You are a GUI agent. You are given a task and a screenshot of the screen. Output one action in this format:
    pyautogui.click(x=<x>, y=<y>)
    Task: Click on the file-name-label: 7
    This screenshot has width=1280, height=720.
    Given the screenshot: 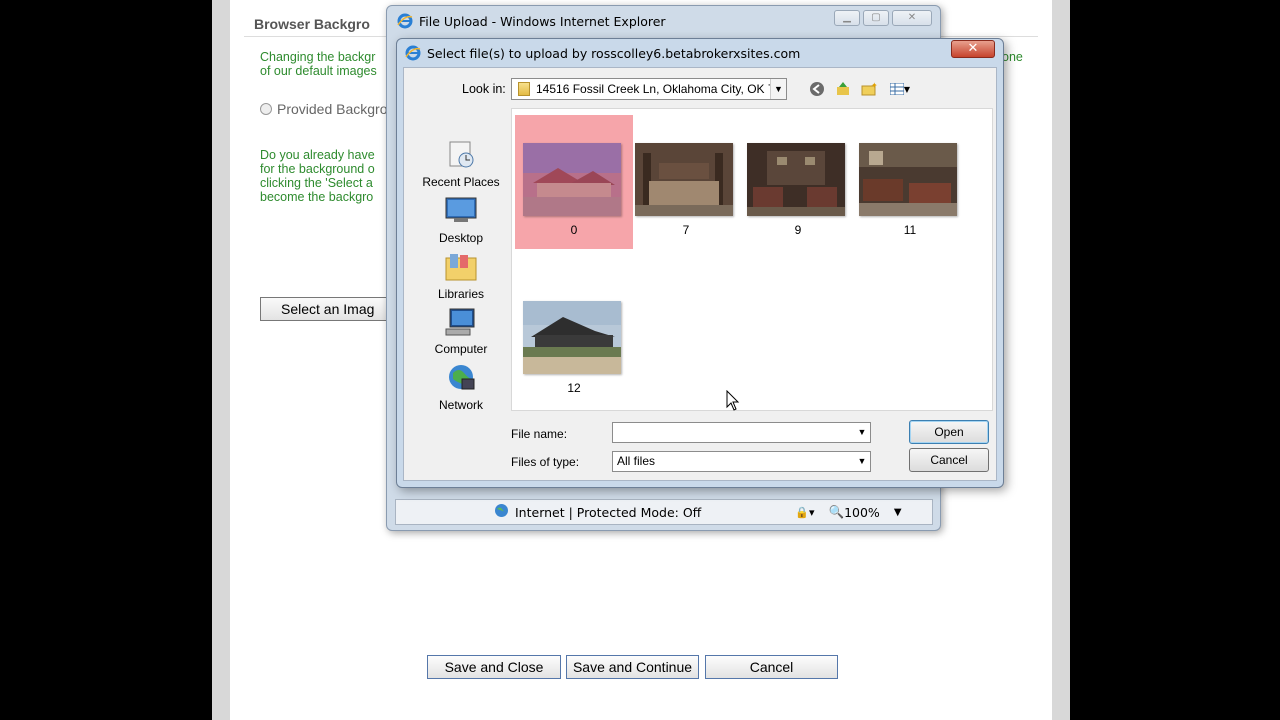 What is the action you would take?
    pyautogui.click(x=686, y=230)
    